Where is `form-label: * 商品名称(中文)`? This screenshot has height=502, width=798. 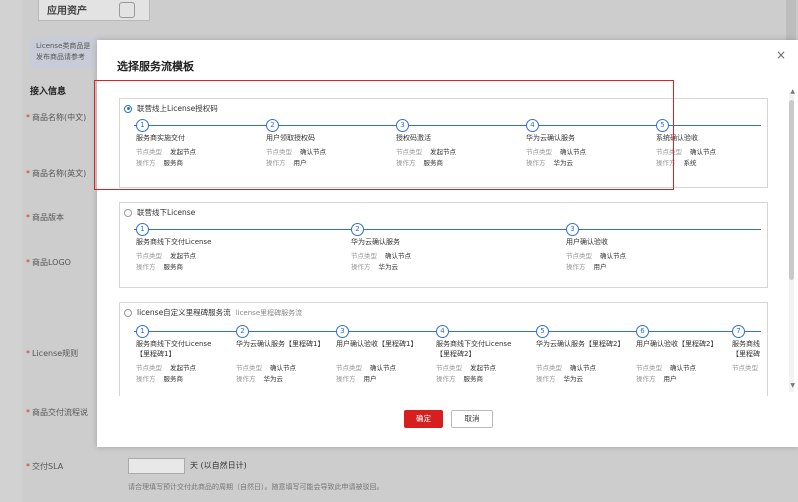
form-label: * 商品名称(中文) is located at coordinates (56, 117).